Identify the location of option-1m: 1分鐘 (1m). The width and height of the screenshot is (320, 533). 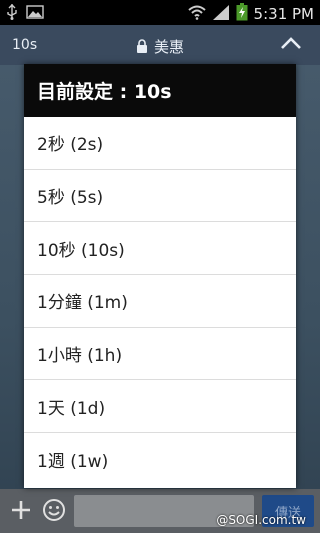
(160, 301).